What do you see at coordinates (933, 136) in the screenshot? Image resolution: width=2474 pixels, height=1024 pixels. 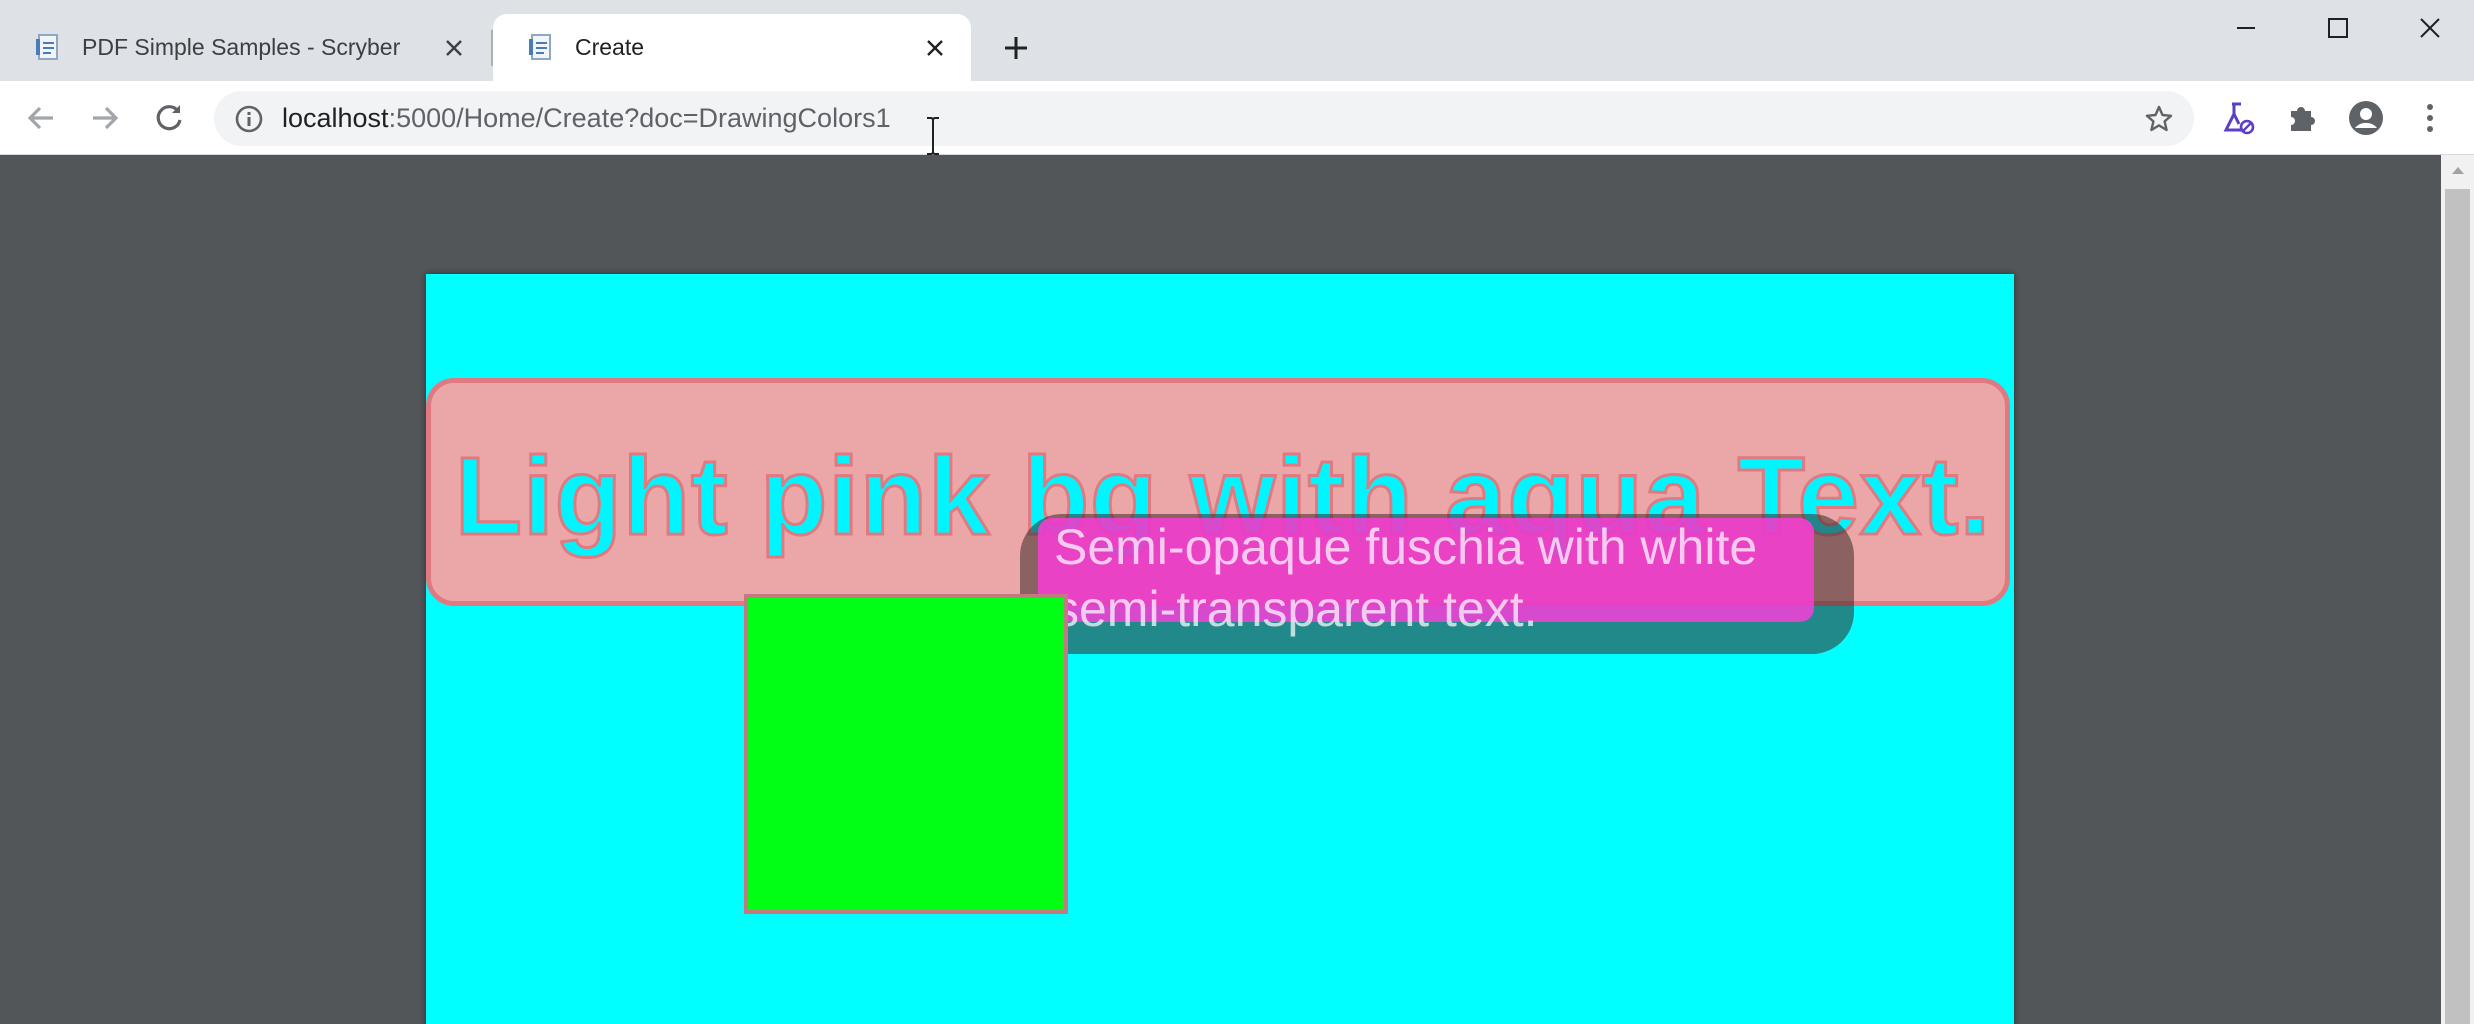 I see `text-cursor-icon` at bounding box center [933, 136].